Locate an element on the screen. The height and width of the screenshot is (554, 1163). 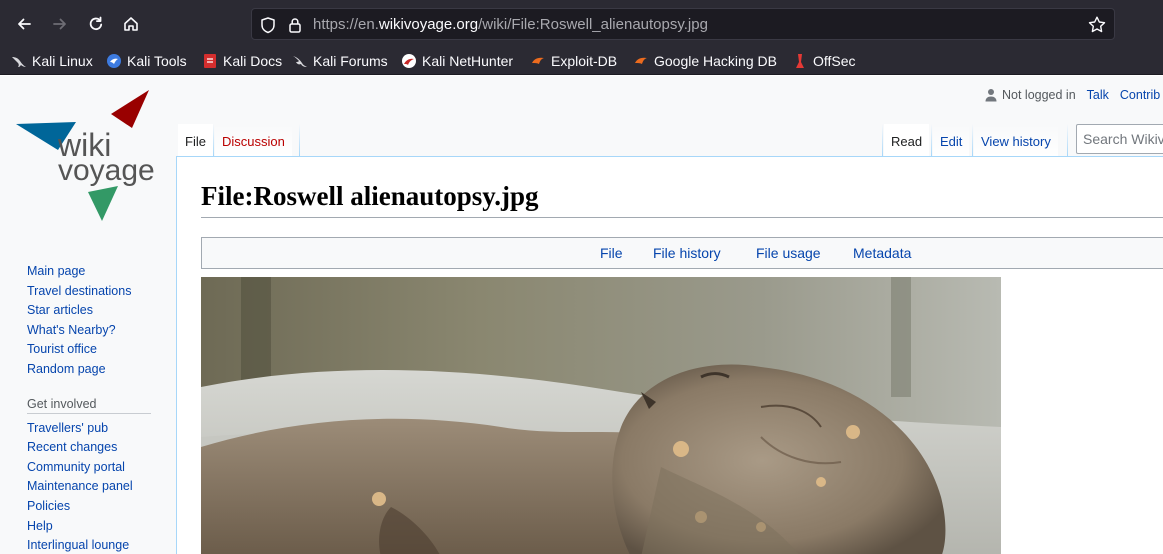
bookmark-kali-docs: Kali Docs is located at coordinates (242, 61).